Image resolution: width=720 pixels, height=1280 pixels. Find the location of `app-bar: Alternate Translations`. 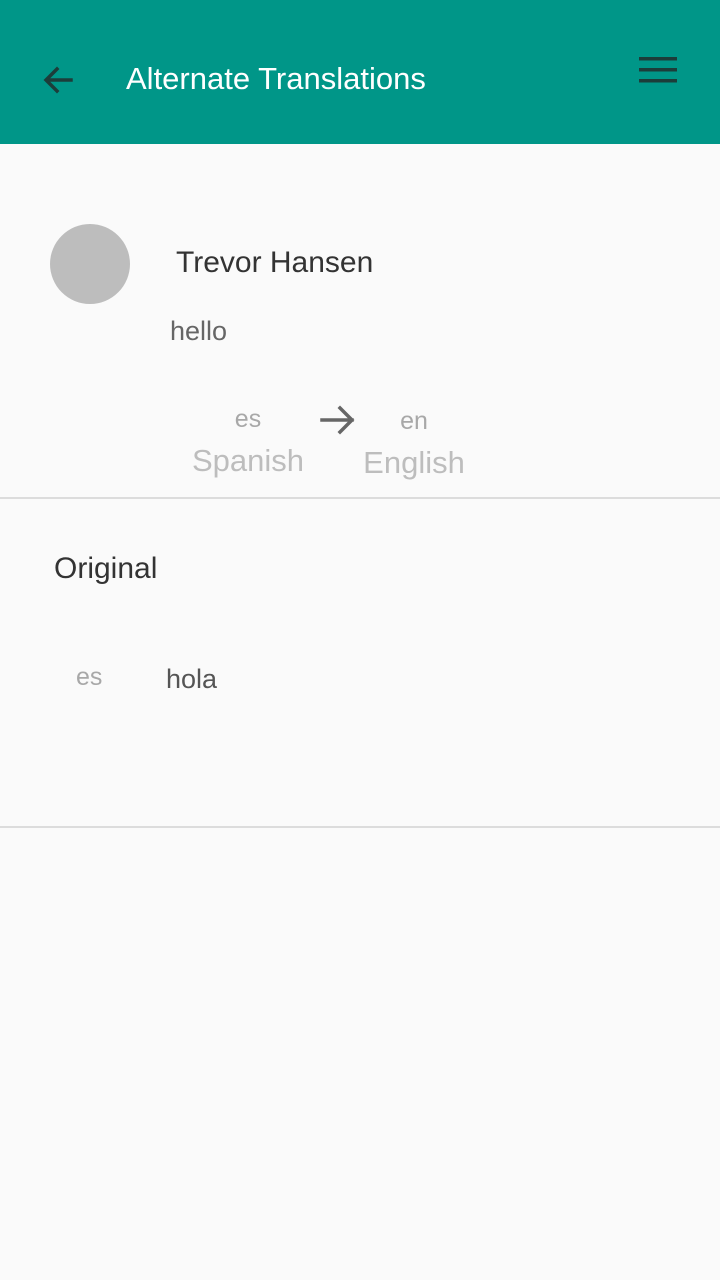

app-bar: Alternate Translations is located at coordinates (360, 72).